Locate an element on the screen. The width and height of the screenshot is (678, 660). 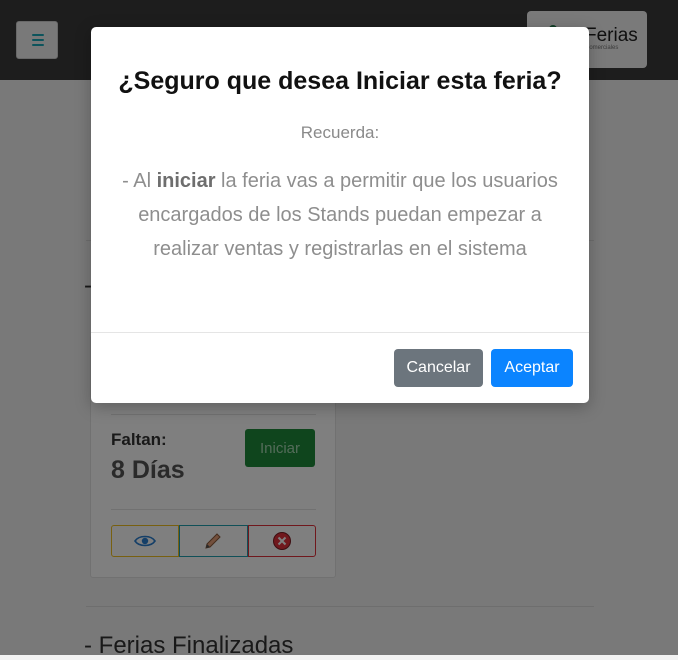
dialog-message-prefix: - Al is located at coordinates (139, 181).